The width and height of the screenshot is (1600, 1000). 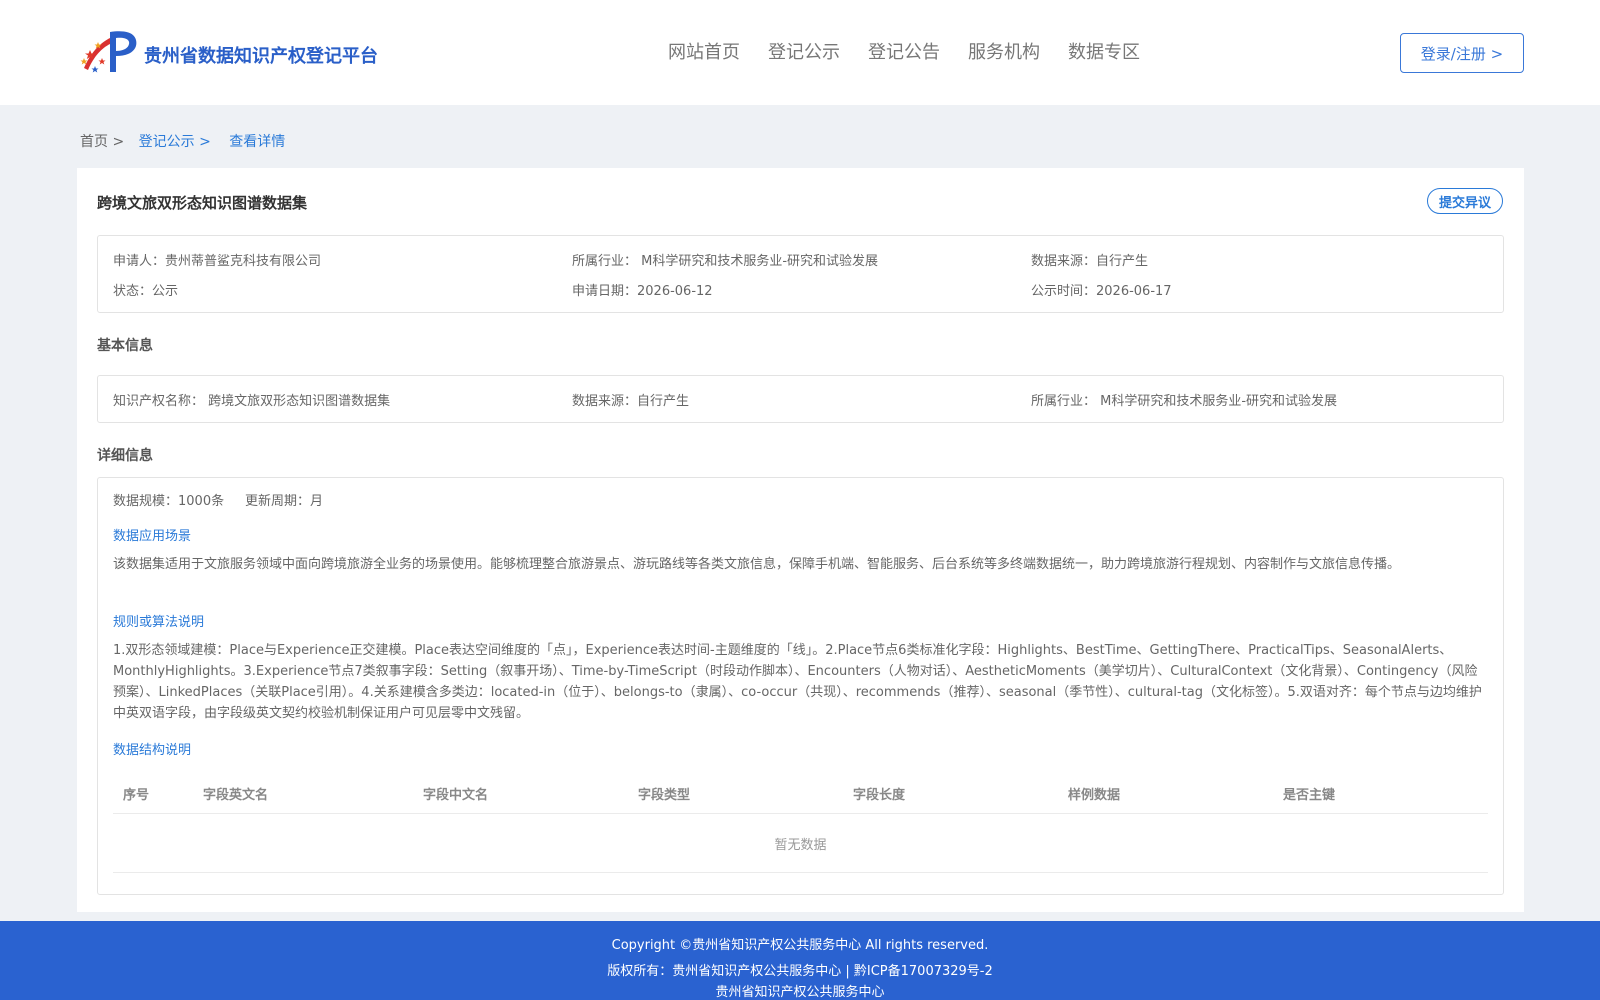 What do you see at coordinates (1217, 401) in the screenshot?
I see `basic-industry-value: M科学研究和技术服务业-研究和试验发展` at bounding box center [1217, 401].